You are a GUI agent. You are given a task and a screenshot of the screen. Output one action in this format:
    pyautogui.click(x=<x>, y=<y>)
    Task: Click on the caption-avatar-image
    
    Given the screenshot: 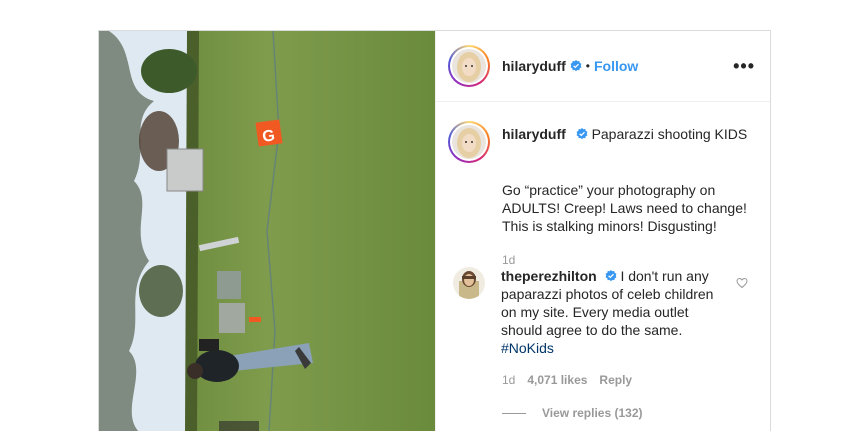 What is the action you would take?
    pyautogui.click(x=469, y=142)
    